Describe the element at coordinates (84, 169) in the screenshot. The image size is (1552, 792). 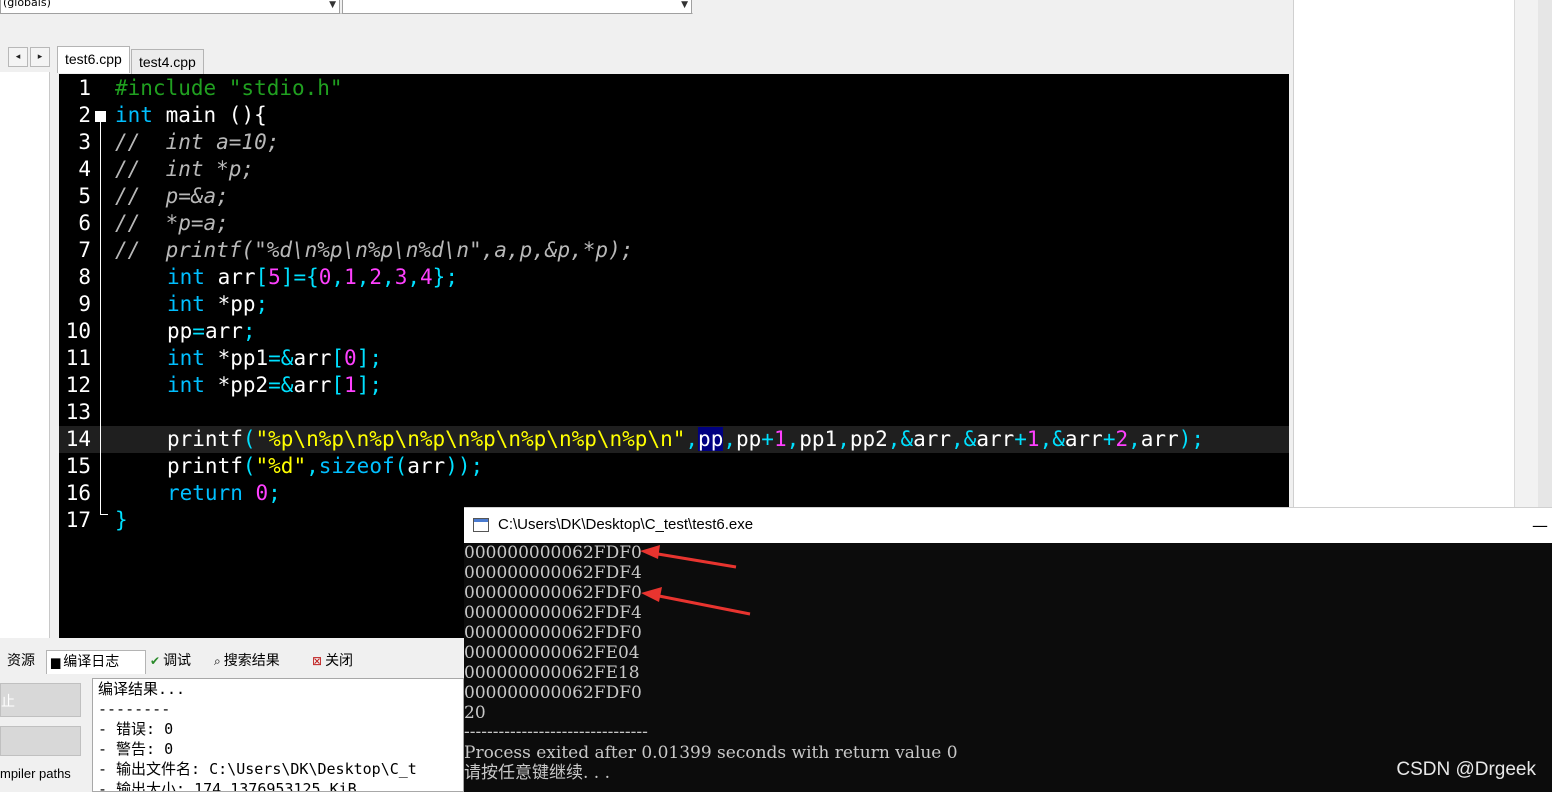
I see `line-number: 4` at that location.